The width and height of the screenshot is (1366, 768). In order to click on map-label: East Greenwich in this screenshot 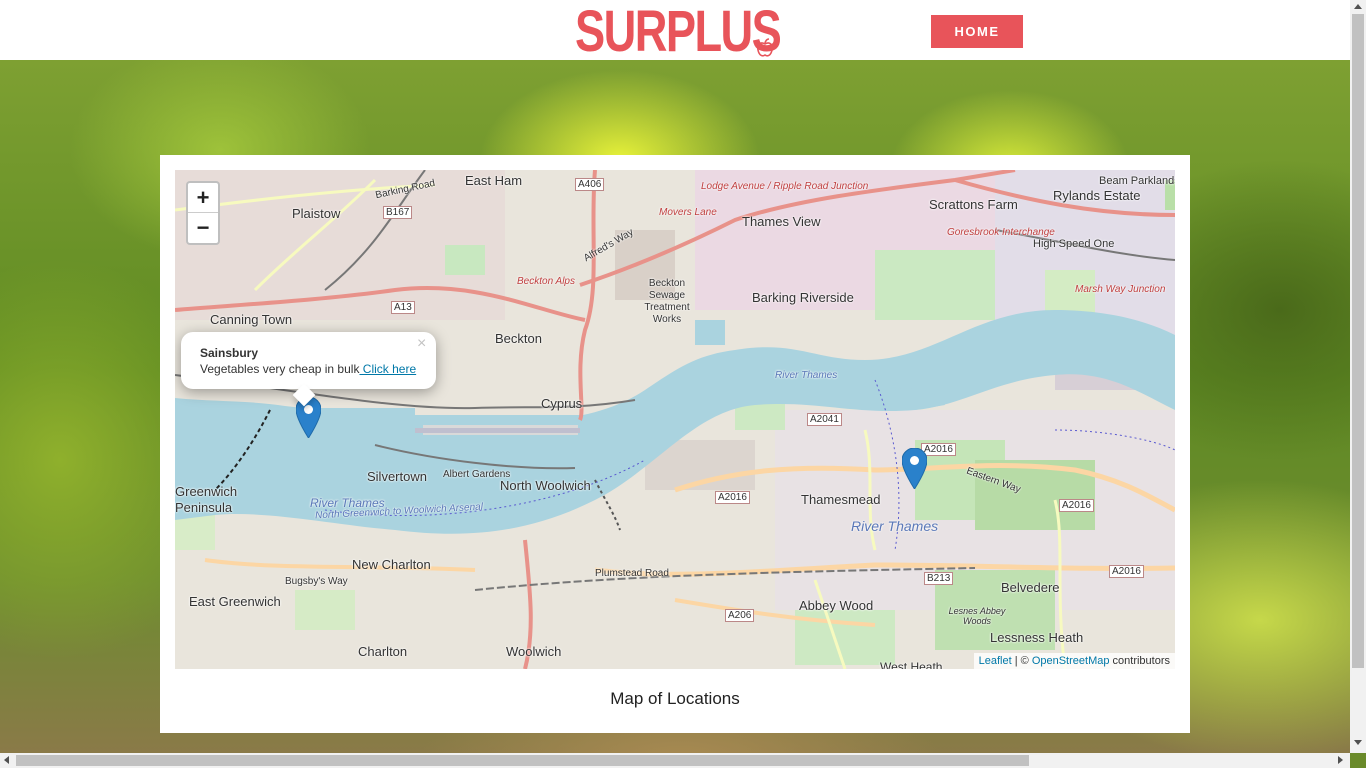, I will do `click(235, 601)`.